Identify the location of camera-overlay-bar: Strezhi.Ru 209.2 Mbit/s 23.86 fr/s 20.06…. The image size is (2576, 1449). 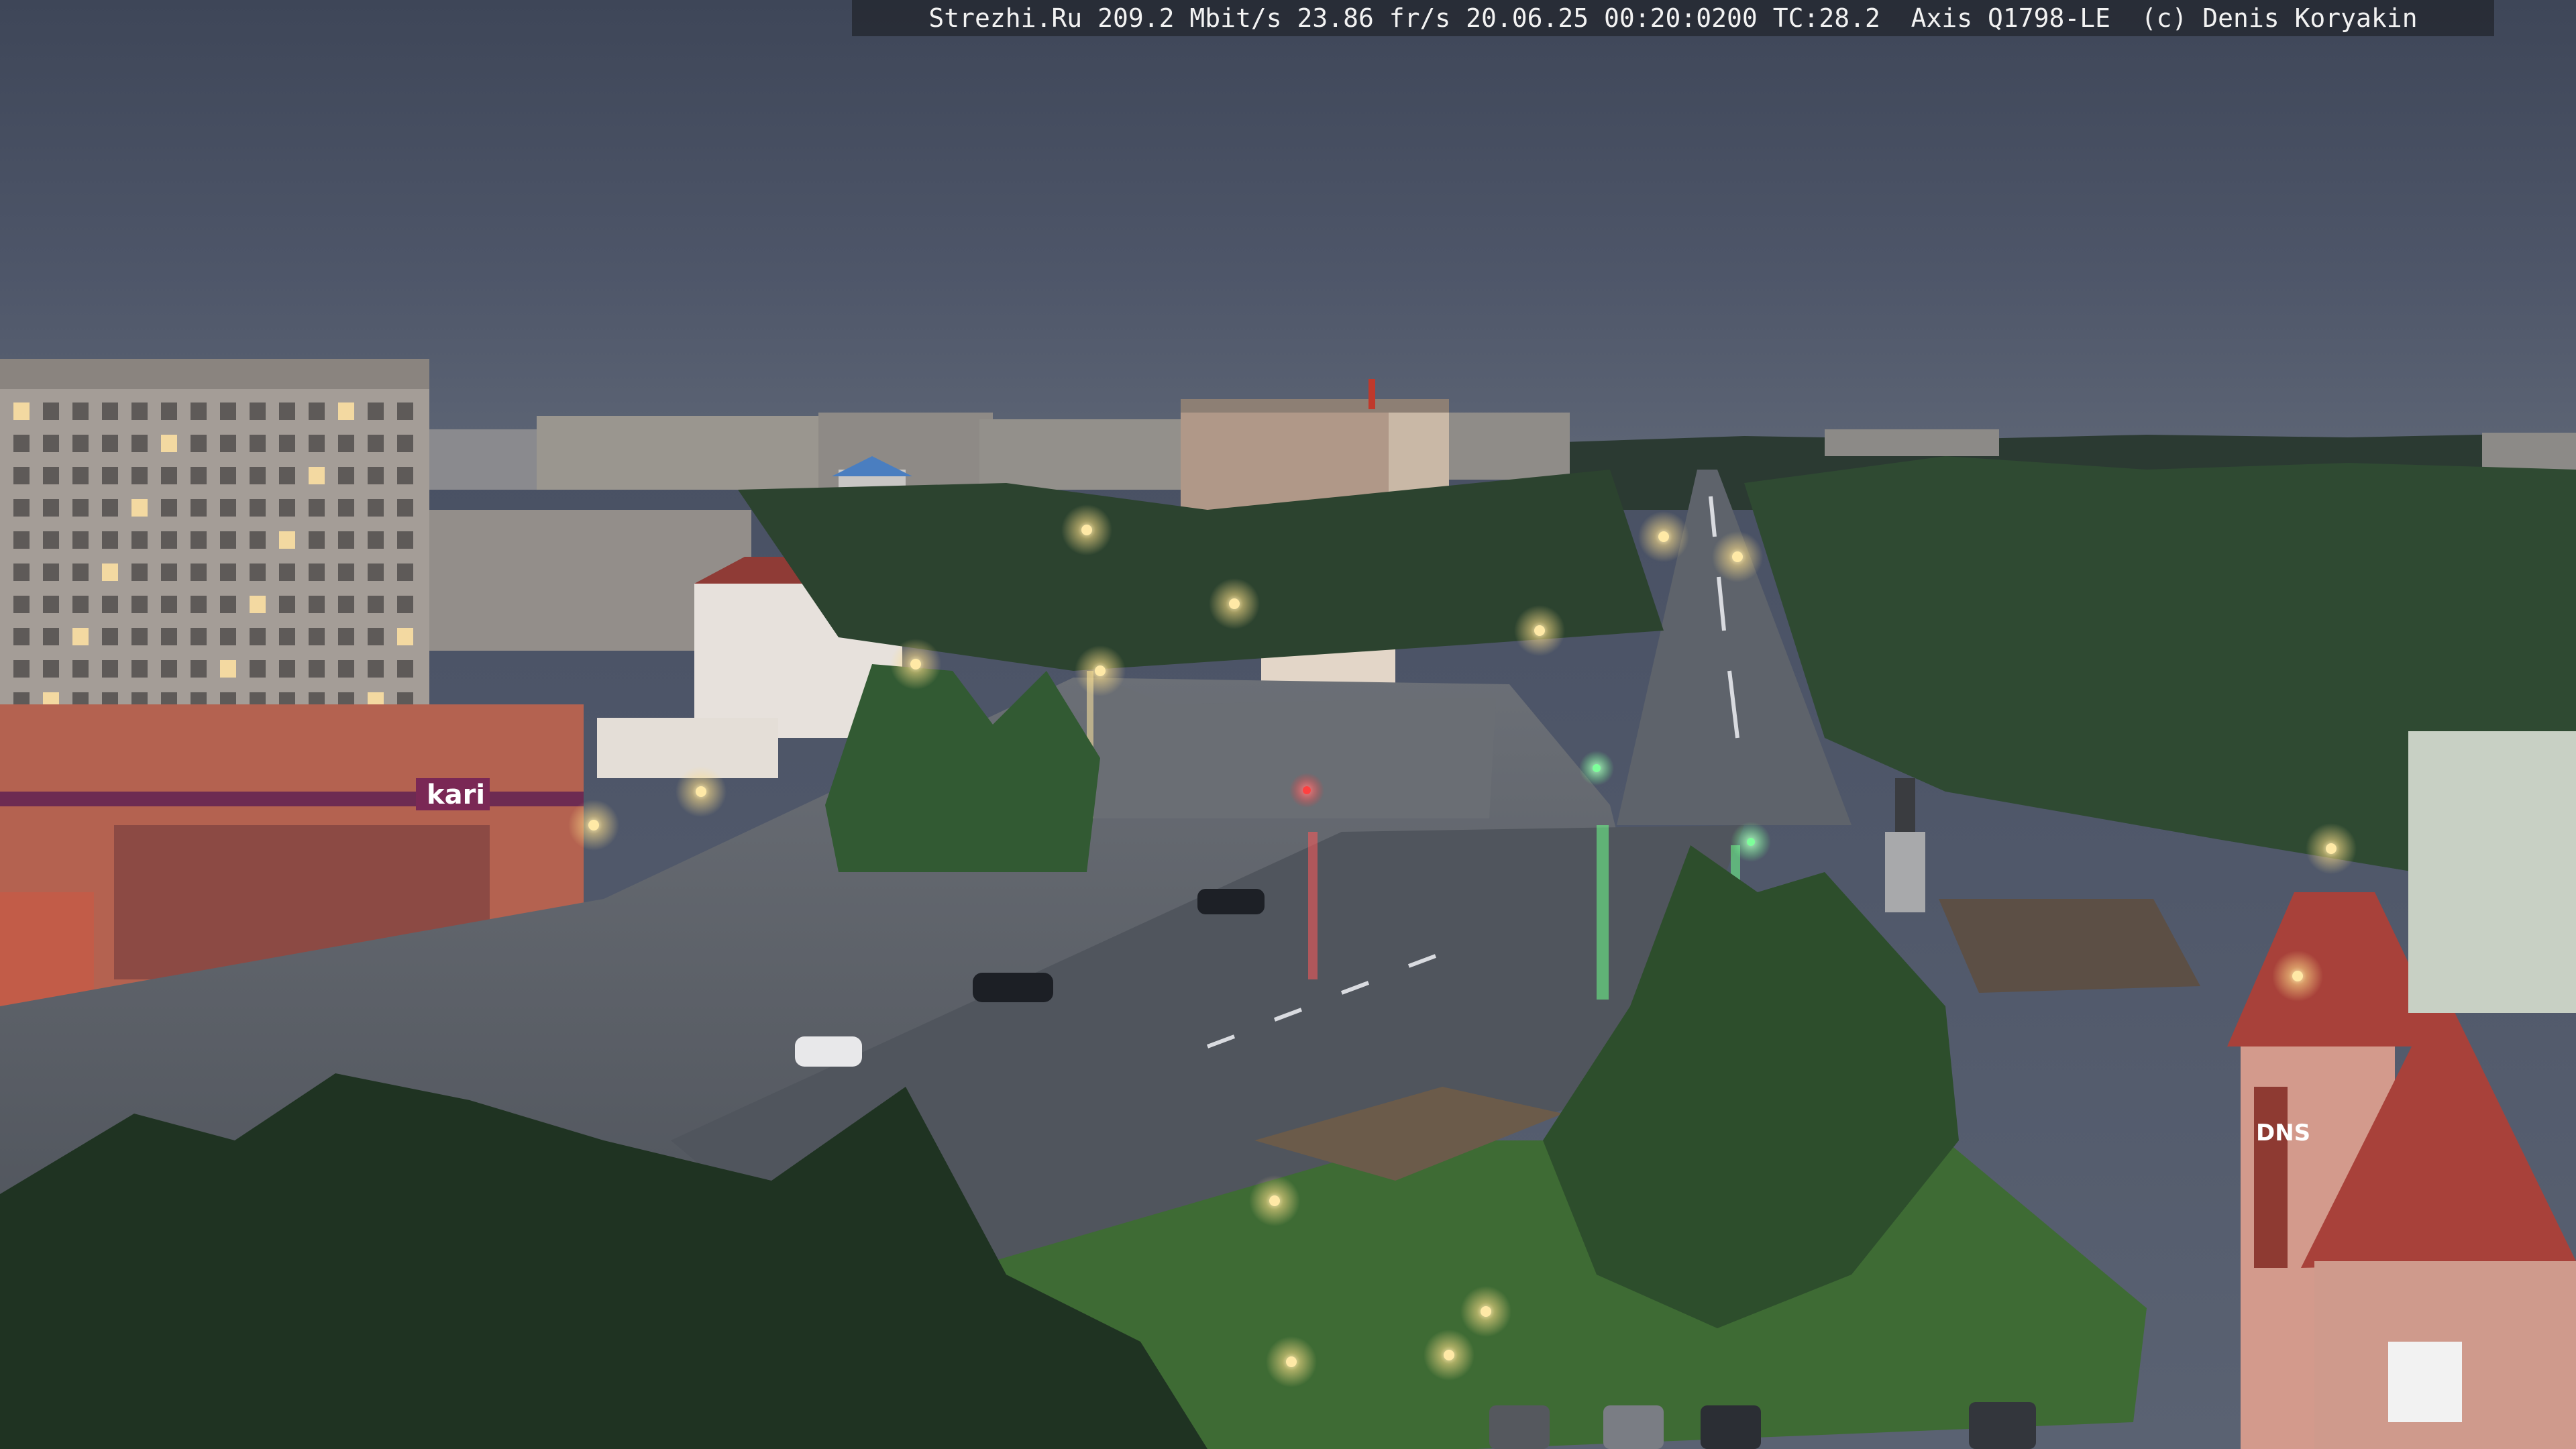
(1673, 18).